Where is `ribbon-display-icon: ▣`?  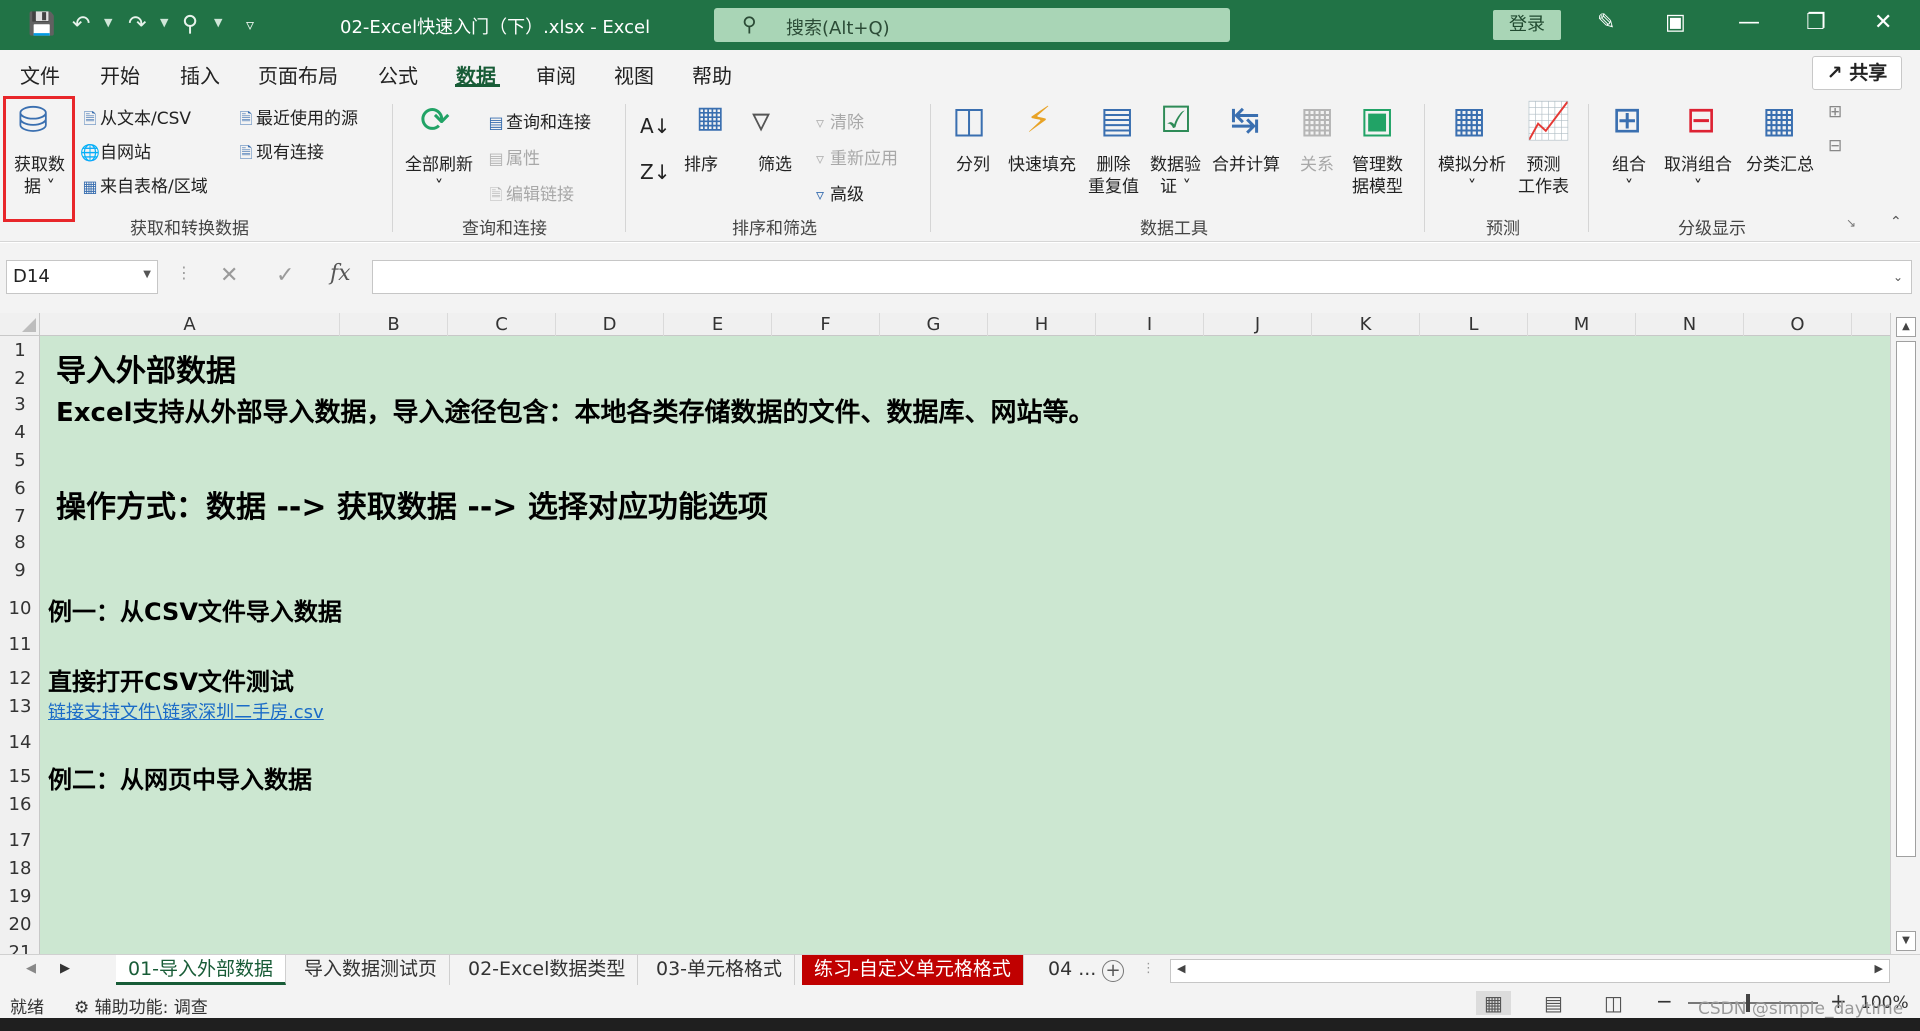
ribbon-display-icon: ▣ is located at coordinates (1675, 22).